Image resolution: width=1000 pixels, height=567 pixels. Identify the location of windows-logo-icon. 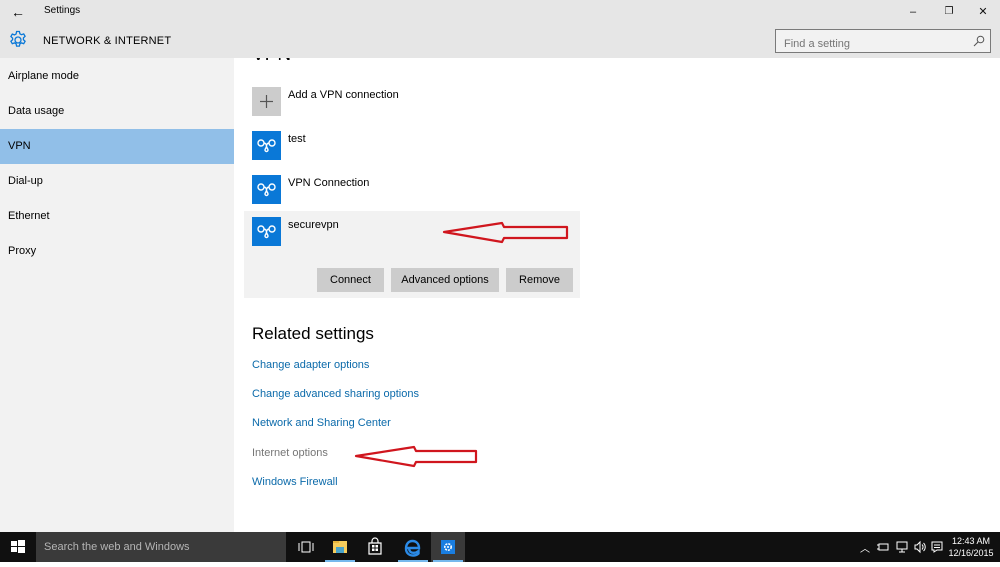
(18, 546).